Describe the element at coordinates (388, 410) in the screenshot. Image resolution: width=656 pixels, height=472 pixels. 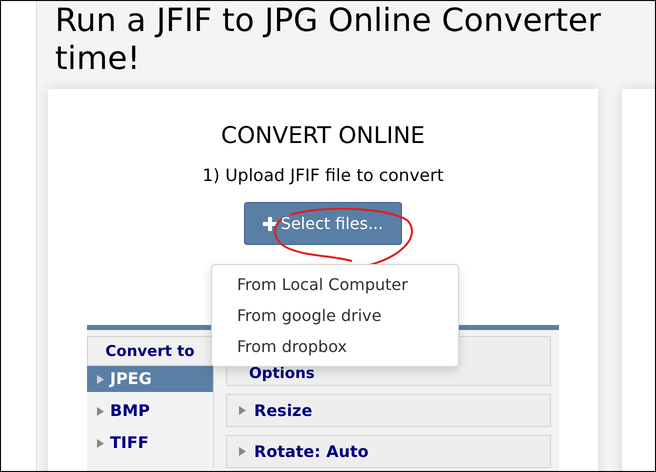
I see `options-section: Resize` at that location.